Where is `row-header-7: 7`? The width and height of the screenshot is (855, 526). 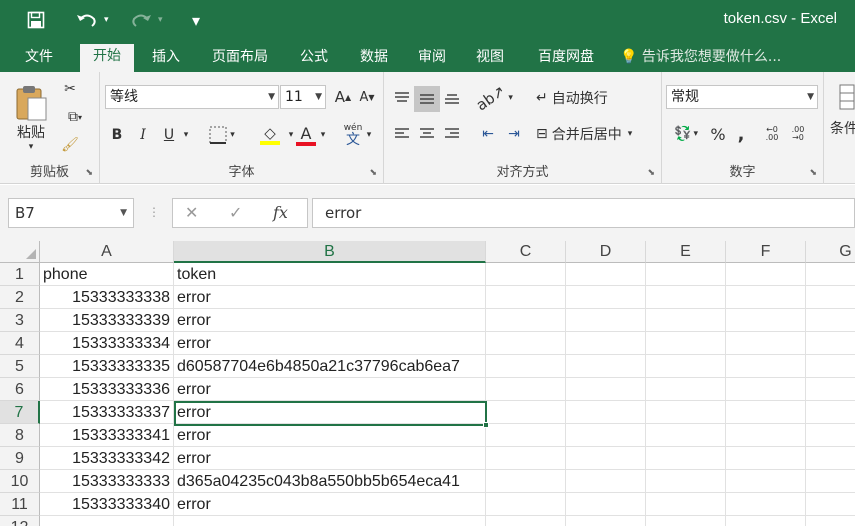
row-header-7: 7 is located at coordinates (20, 412).